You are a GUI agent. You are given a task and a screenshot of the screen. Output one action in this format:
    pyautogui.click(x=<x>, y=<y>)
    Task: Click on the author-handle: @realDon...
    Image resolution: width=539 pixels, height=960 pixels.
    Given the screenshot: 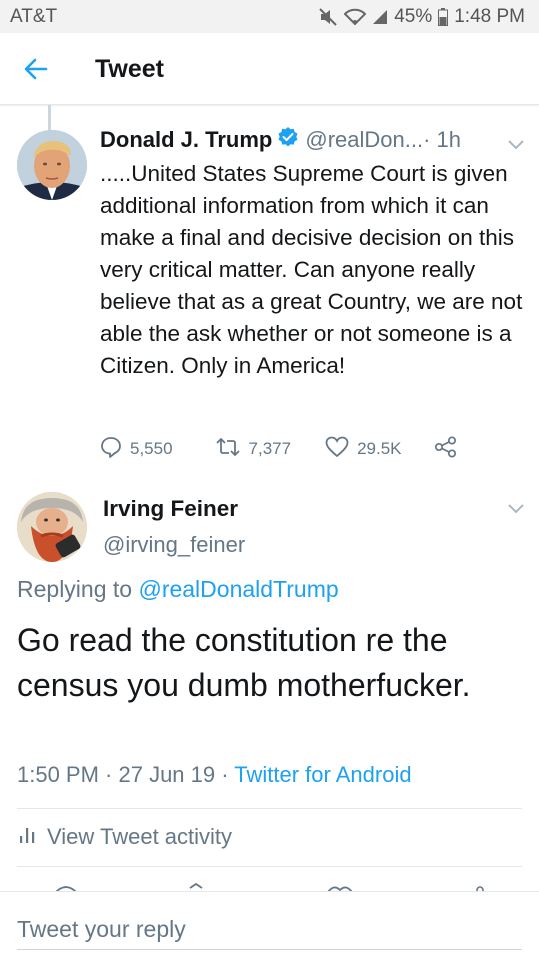 What is the action you would take?
    pyautogui.click(x=364, y=140)
    